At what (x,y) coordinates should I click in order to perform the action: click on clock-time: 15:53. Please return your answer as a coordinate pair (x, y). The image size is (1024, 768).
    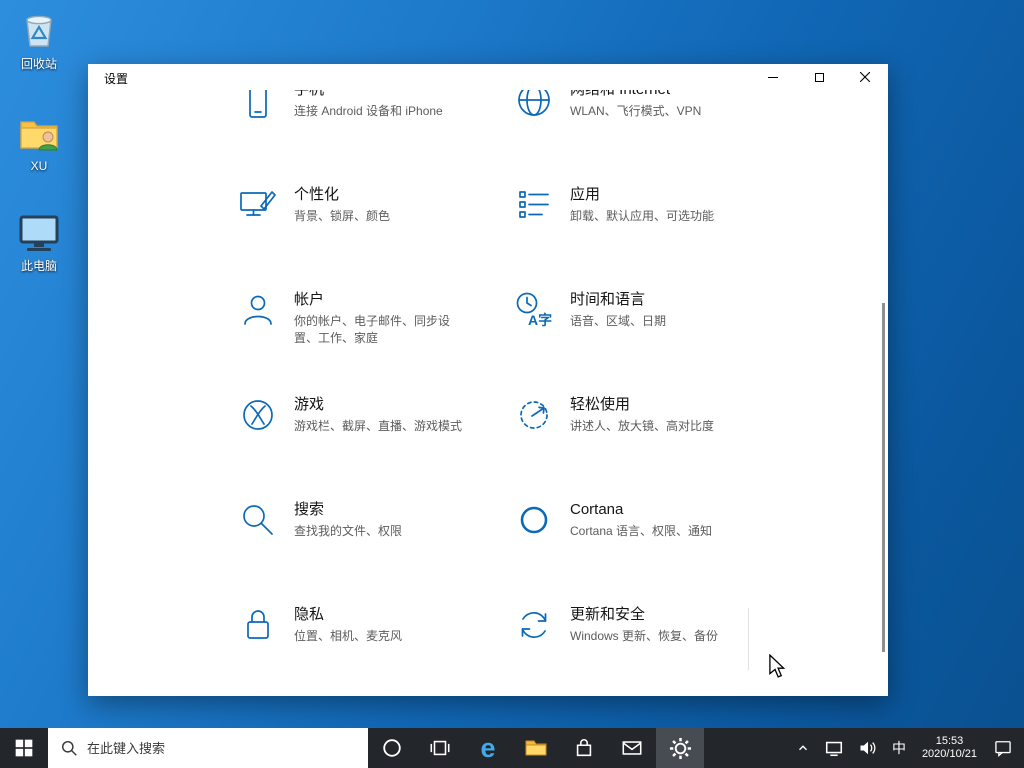
    Looking at the image, I should click on (949, 741).